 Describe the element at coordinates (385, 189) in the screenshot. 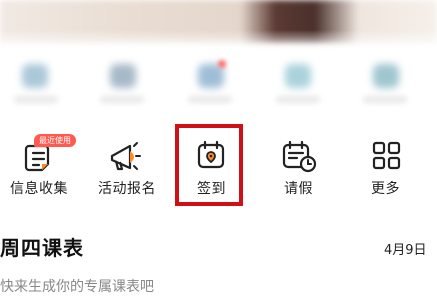

I see `quick-action-label: 更多` at that location.